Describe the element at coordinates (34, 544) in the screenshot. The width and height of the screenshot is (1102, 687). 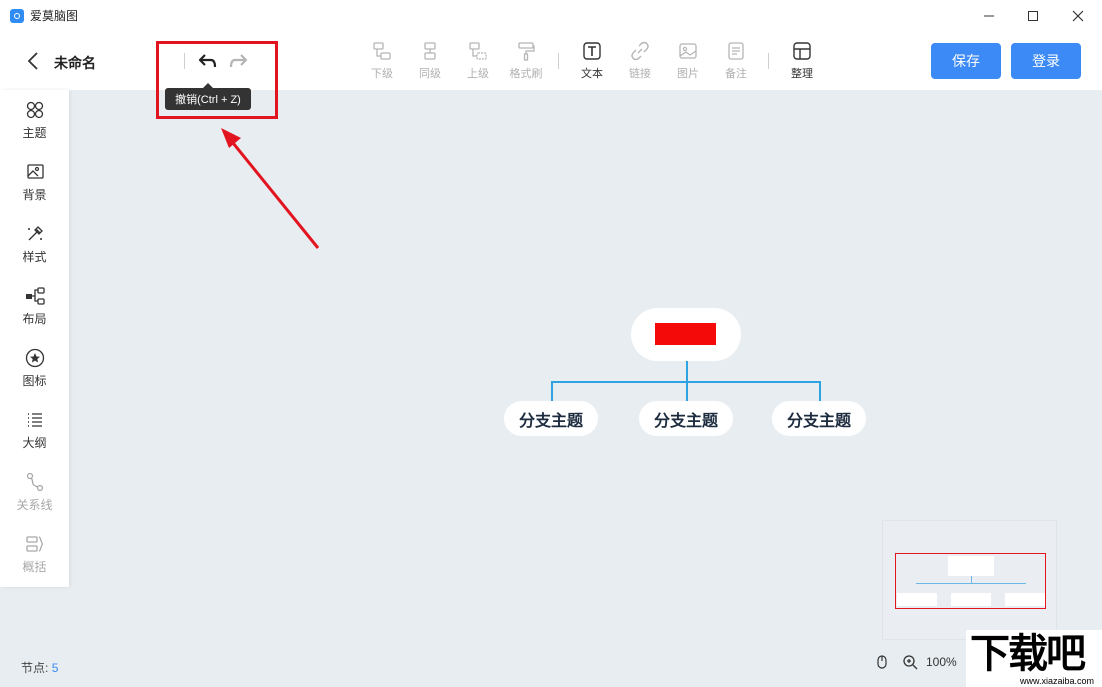
I see `summary-icon` at that location.